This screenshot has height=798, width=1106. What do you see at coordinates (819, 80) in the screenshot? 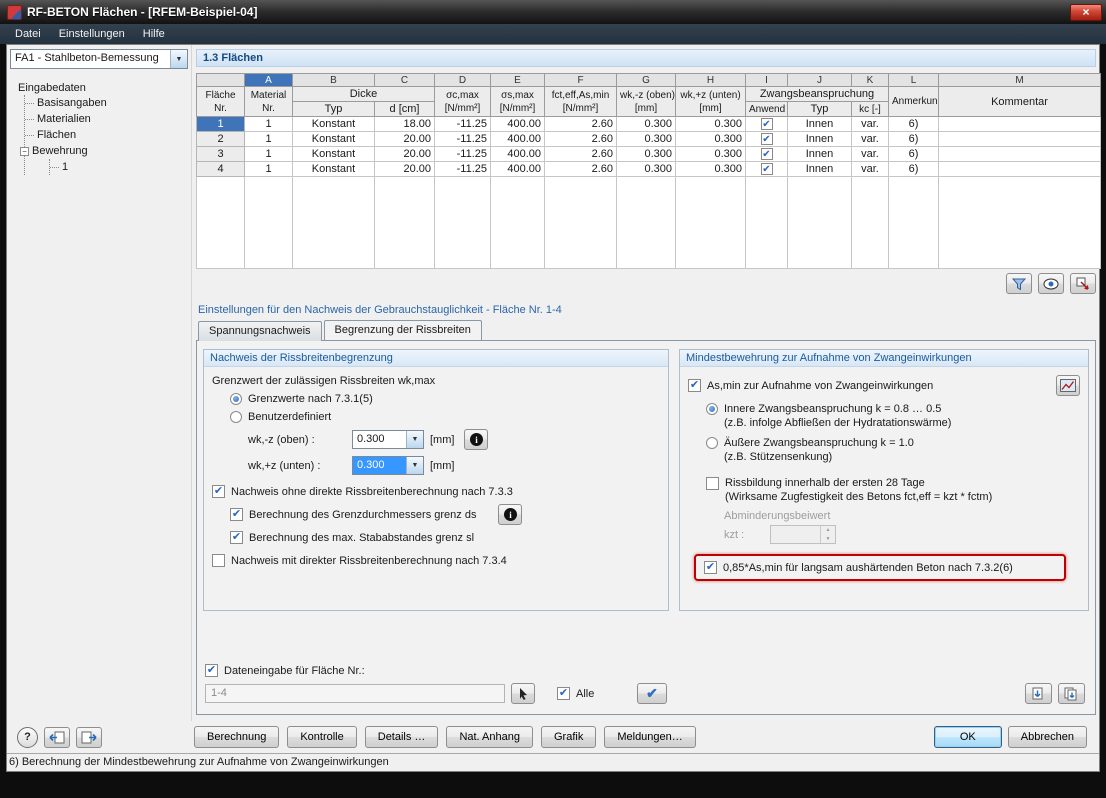
I see `column-letter: J` at bounding box center [819, 80].